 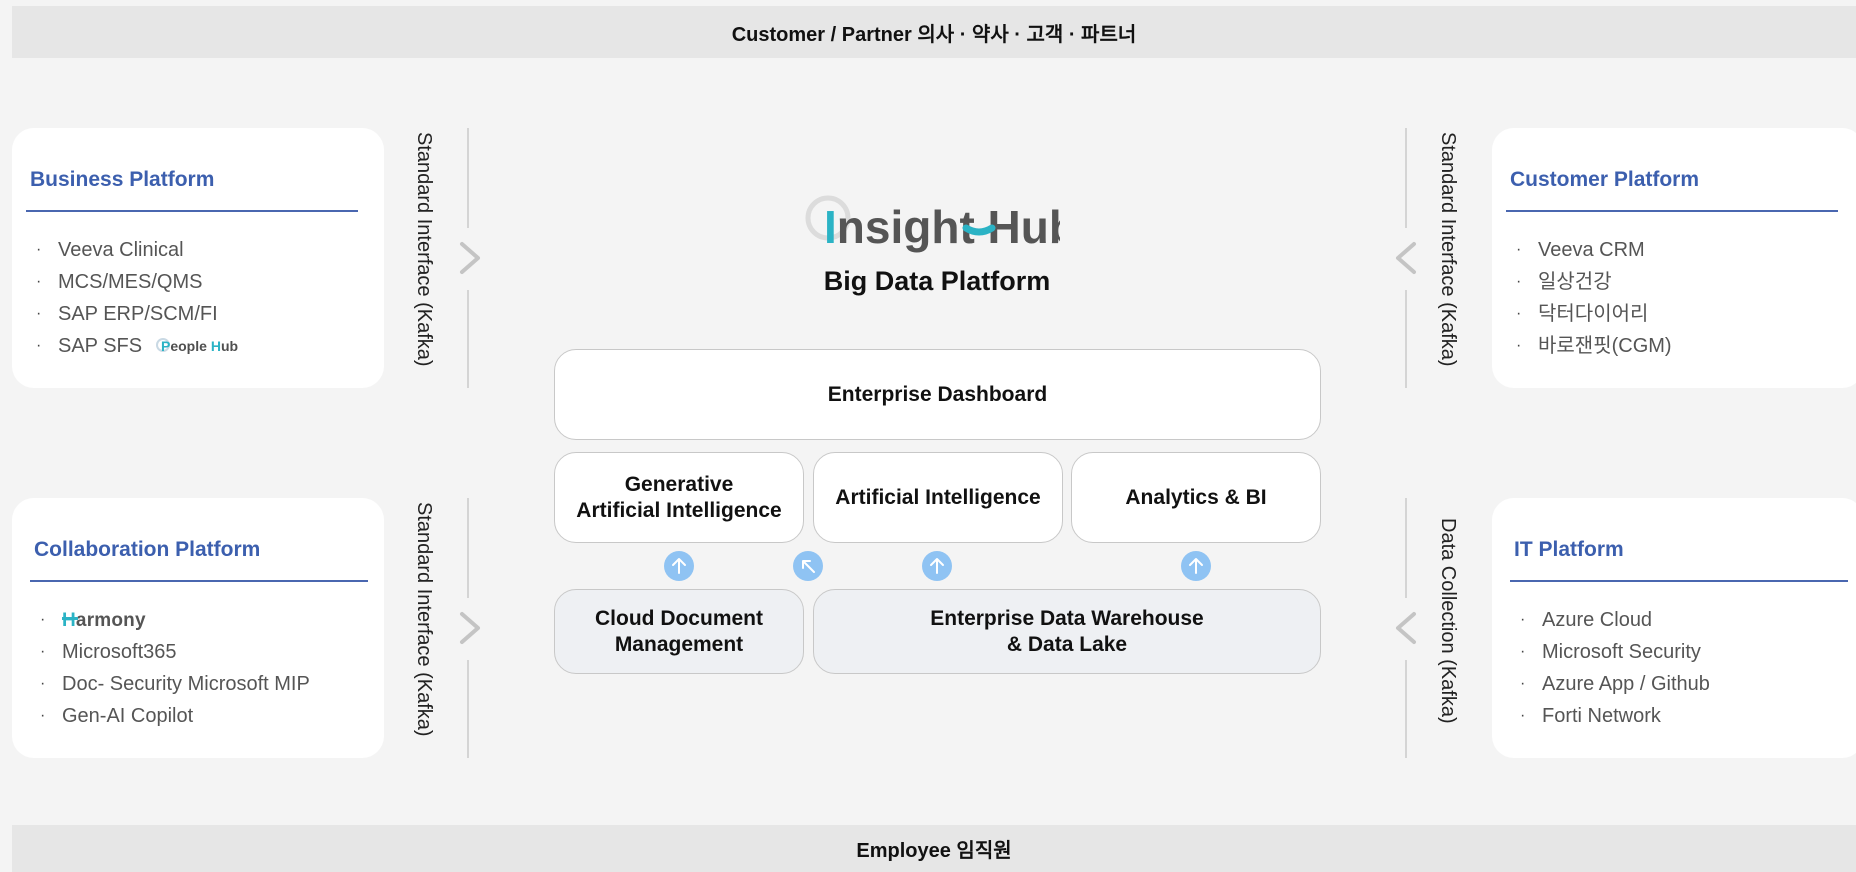 What do you see at coordinates (1672, 211) in the screenshot?
I see `customer-platform-divider` at bounding box center [1672, 211].